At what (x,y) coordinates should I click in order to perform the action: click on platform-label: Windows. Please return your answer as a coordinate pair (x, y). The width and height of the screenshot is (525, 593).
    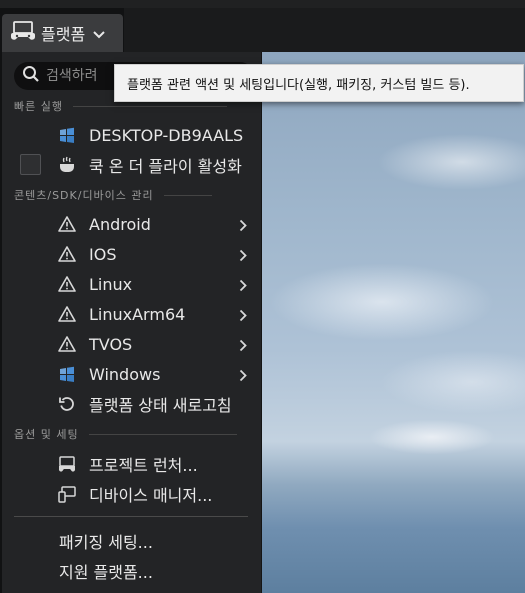
    Looking at the image, I should click on (125, 374).